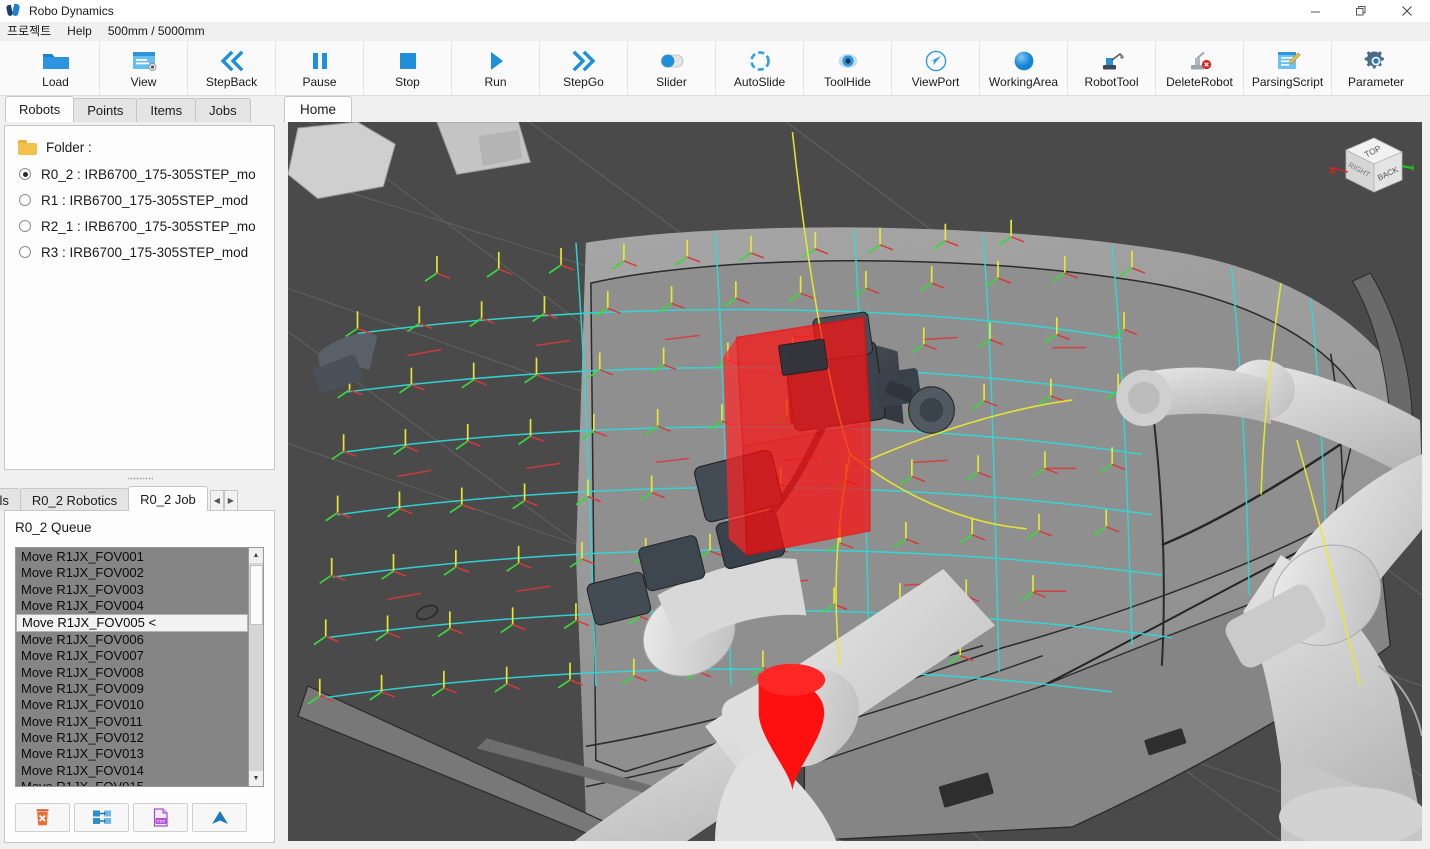 The image size is (1430, 849). What do you see at coordinates (1315, 11) in the screenshot?
I see `minimize-button` at bounding box center [1315, 11].